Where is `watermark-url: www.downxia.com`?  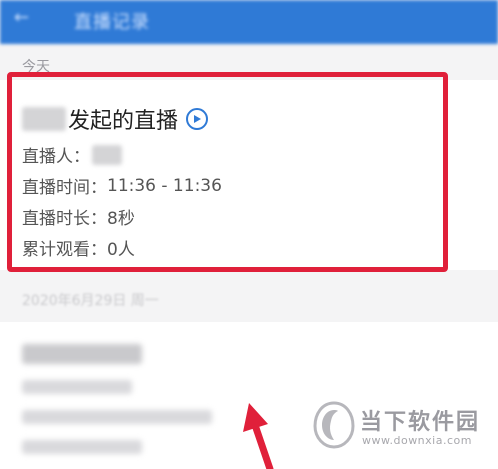
watermark-url: www.downxia.com is located at coordinates (417, 440).